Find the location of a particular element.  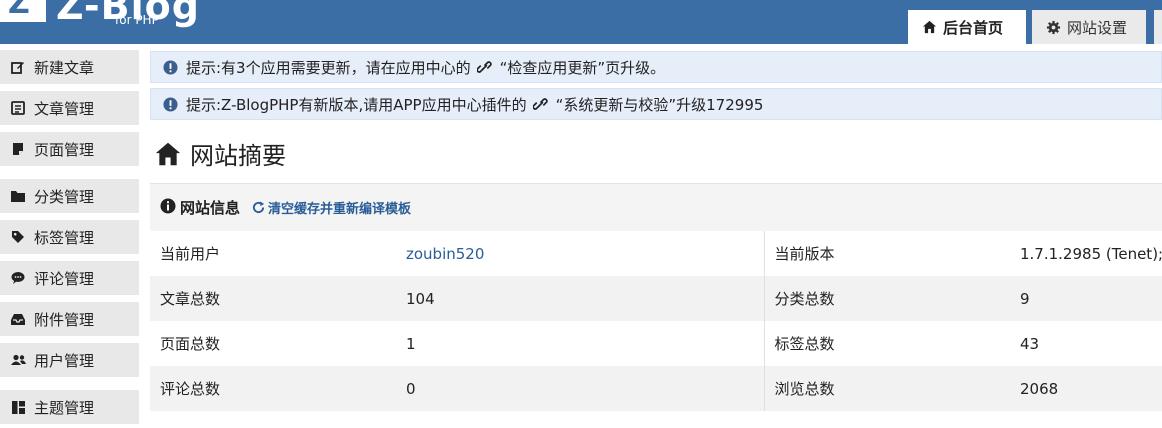

users-icon is located at coordinates (18, 360).